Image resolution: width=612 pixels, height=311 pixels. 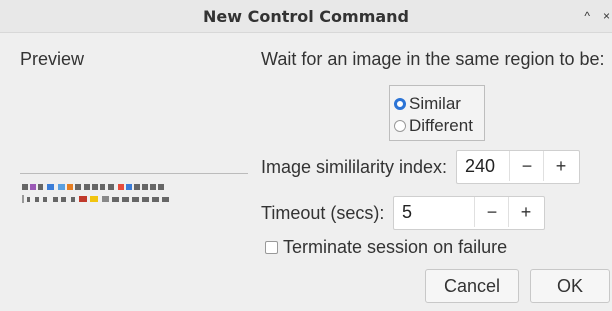 What do you see at coordinates (525, 212) in the screenshot?
I see `timeout-increment-button: +` at bounding box center [525, 212].